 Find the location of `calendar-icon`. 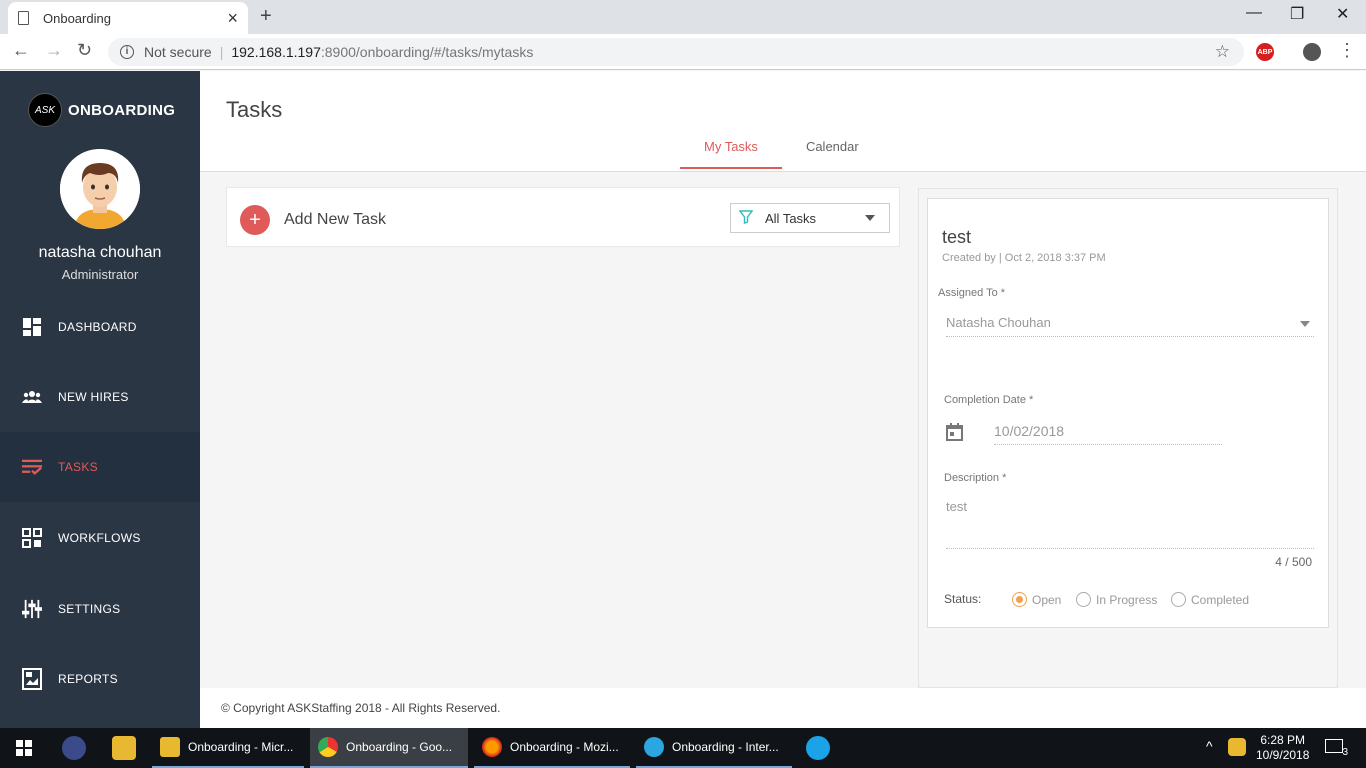

calendar-icon is located at coordinates (954, 432).